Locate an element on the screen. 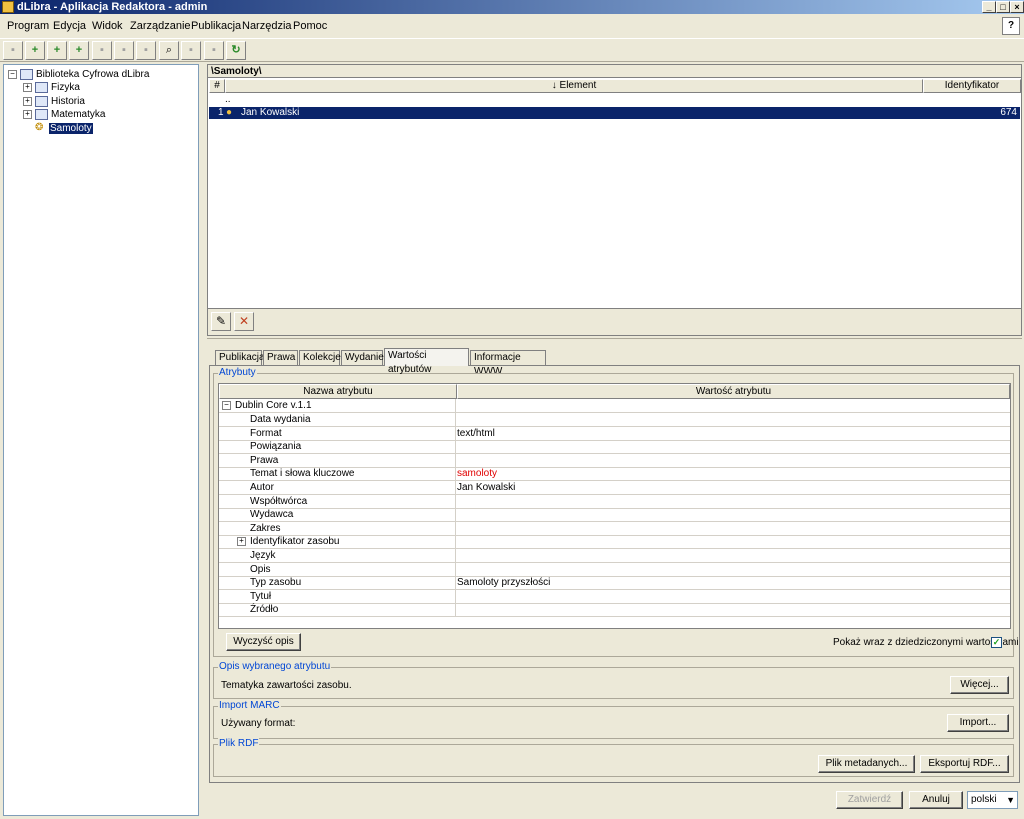 This screenshot has height=819, width=1024. attribute-value: text/html is located at coordinates (476, 433).